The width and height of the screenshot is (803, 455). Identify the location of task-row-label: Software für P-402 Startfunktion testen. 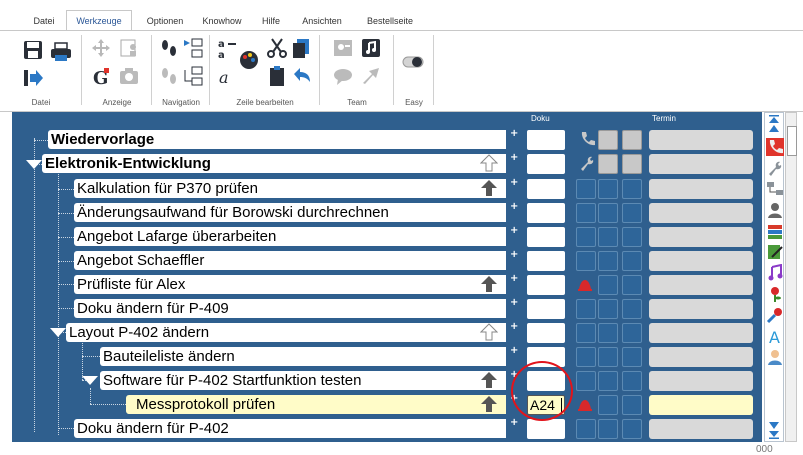
(303, 380).